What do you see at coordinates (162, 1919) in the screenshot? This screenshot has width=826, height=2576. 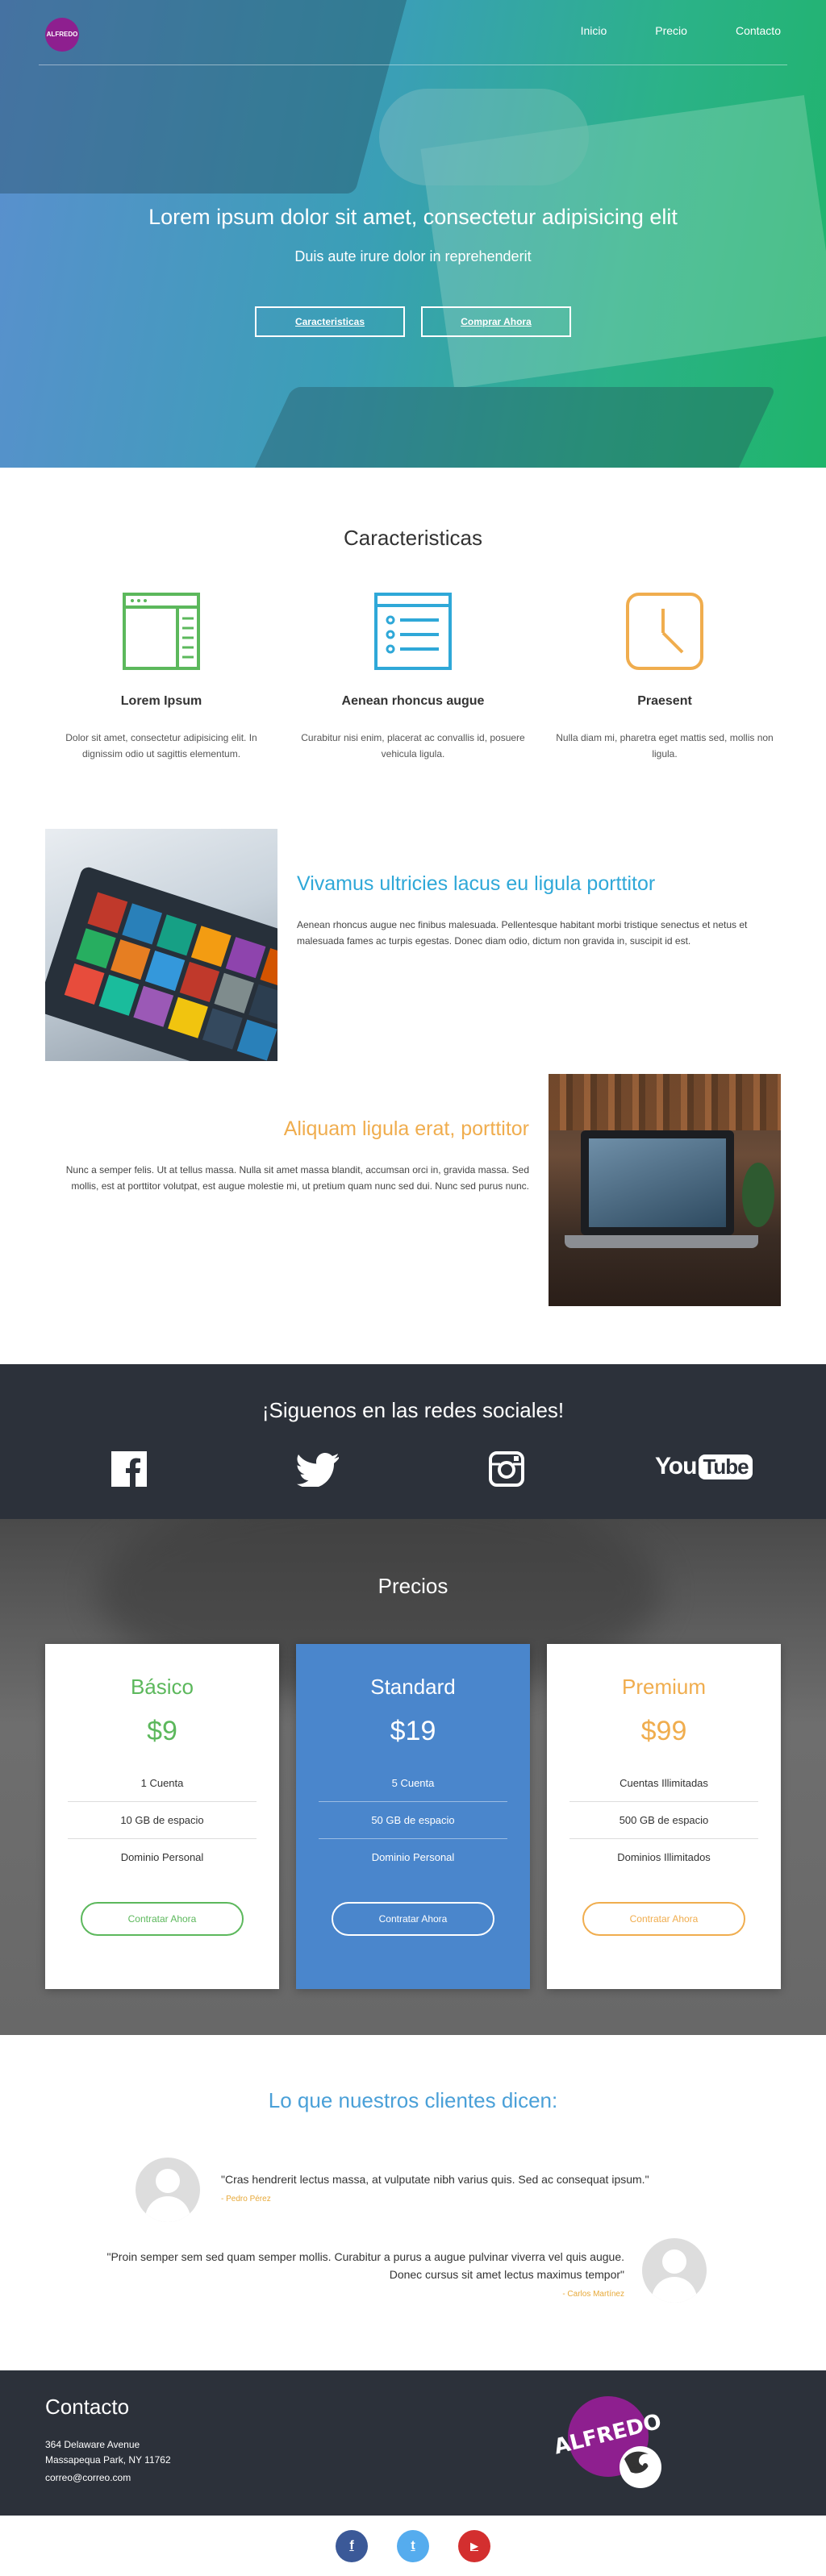 I see `contract-basic-button: Contratar Ahora` at bounding box center [162, 1919].